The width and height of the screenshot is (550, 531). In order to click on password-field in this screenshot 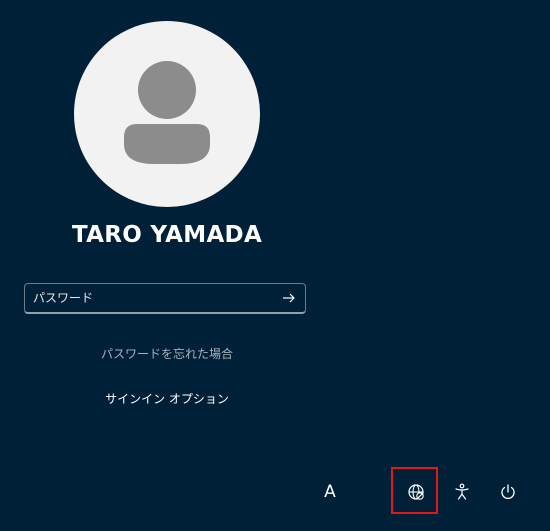, I will do `click(165, 298)`.